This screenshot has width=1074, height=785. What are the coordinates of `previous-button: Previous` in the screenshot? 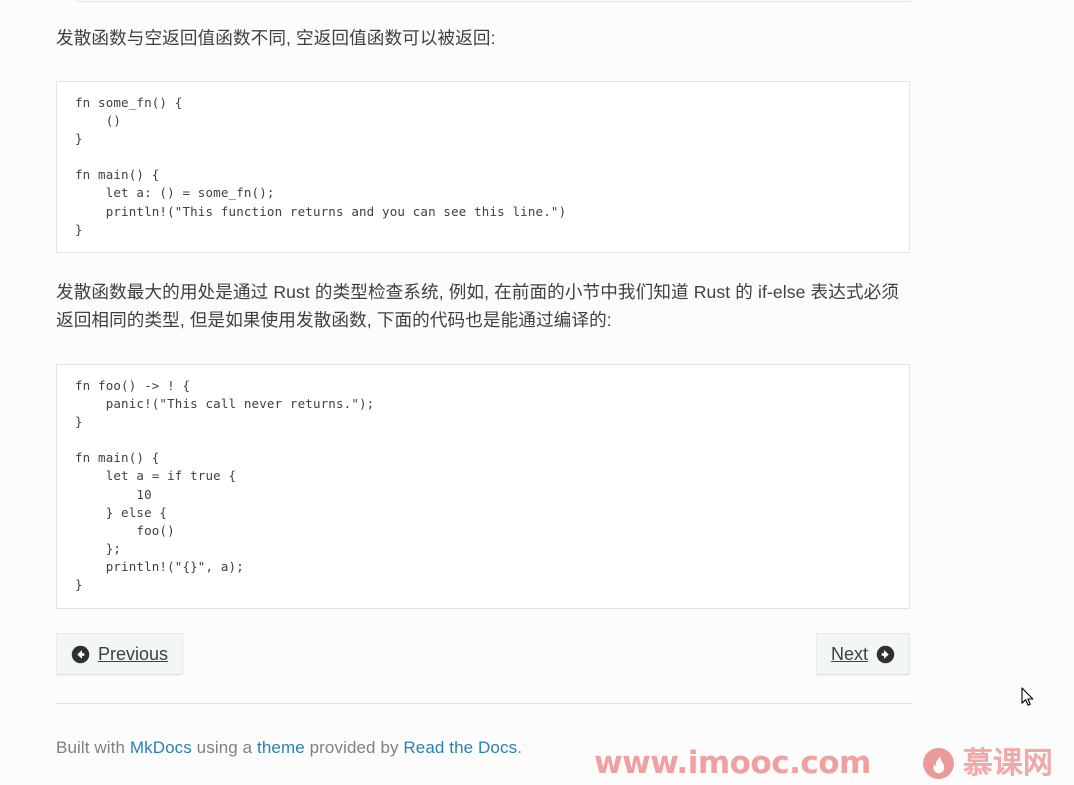 It's located at (120, 654).